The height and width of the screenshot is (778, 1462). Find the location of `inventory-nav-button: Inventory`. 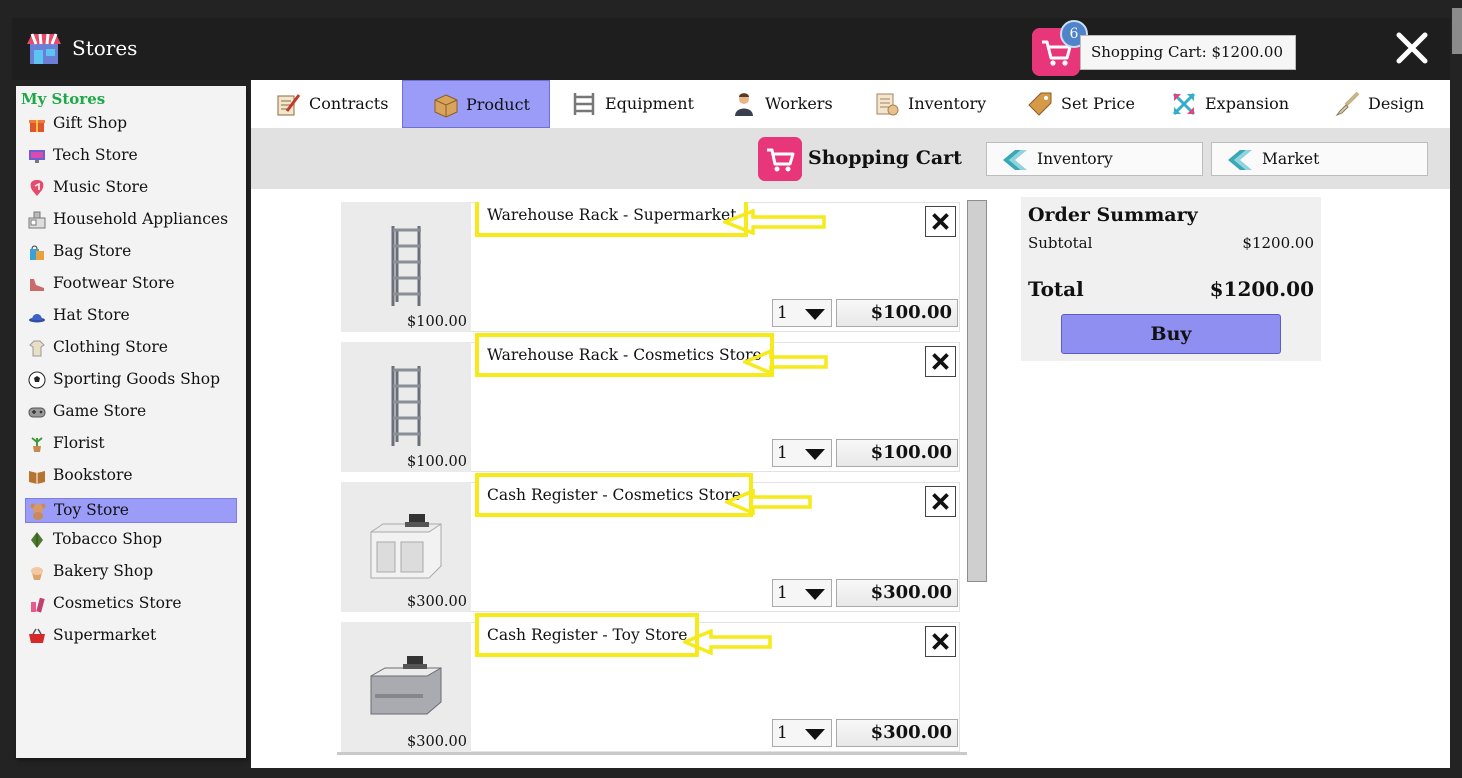

inventory-nav-button: Inventory is located at coordinates (1094, 159).